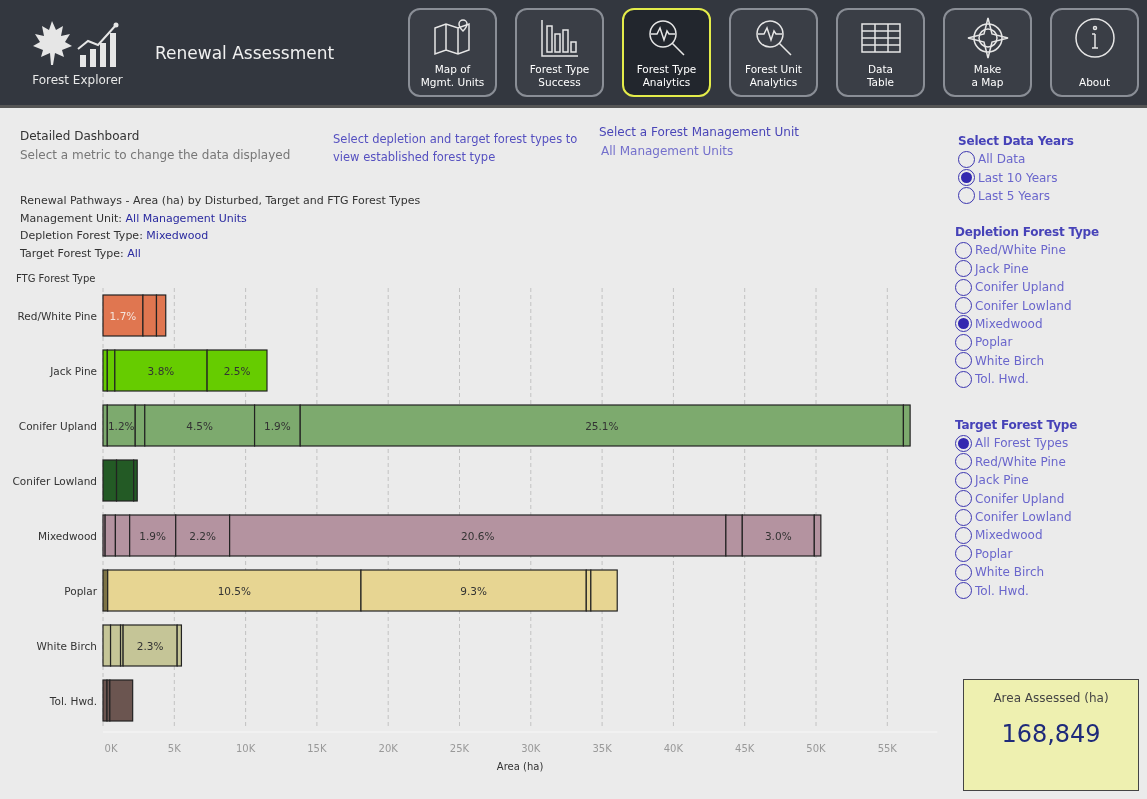  What do you see at coordinates (1017, 426) in the screenshot?
I see `filter-title: Target Forest Type` at bounding box center [1017, 426].